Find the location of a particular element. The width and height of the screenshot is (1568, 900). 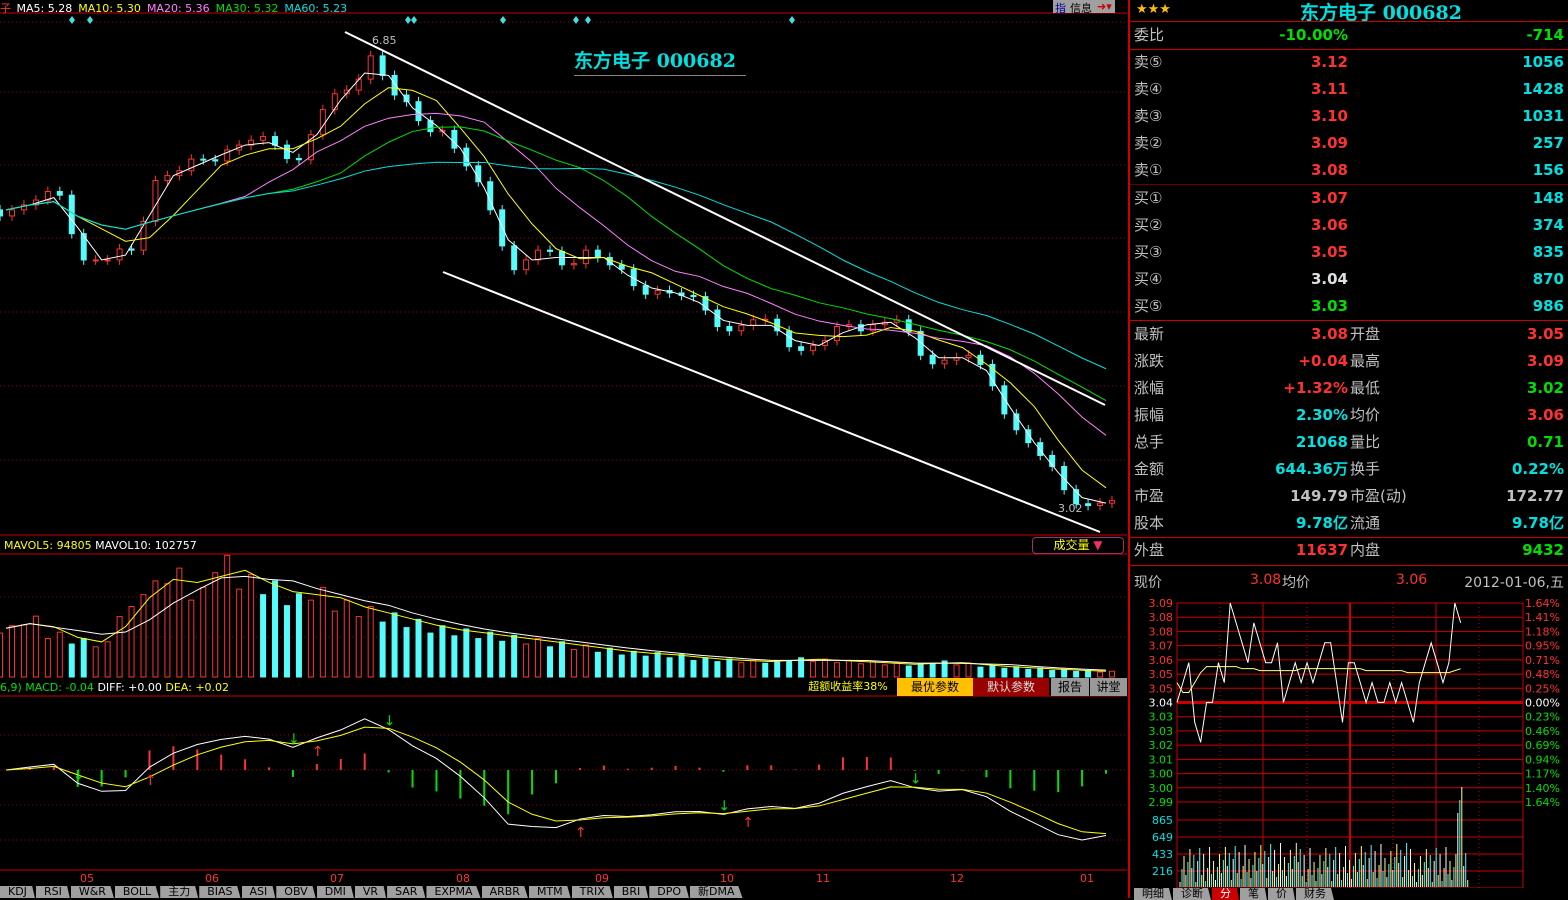

minute-tab: 明细 is located at coordinates (1153, 894).